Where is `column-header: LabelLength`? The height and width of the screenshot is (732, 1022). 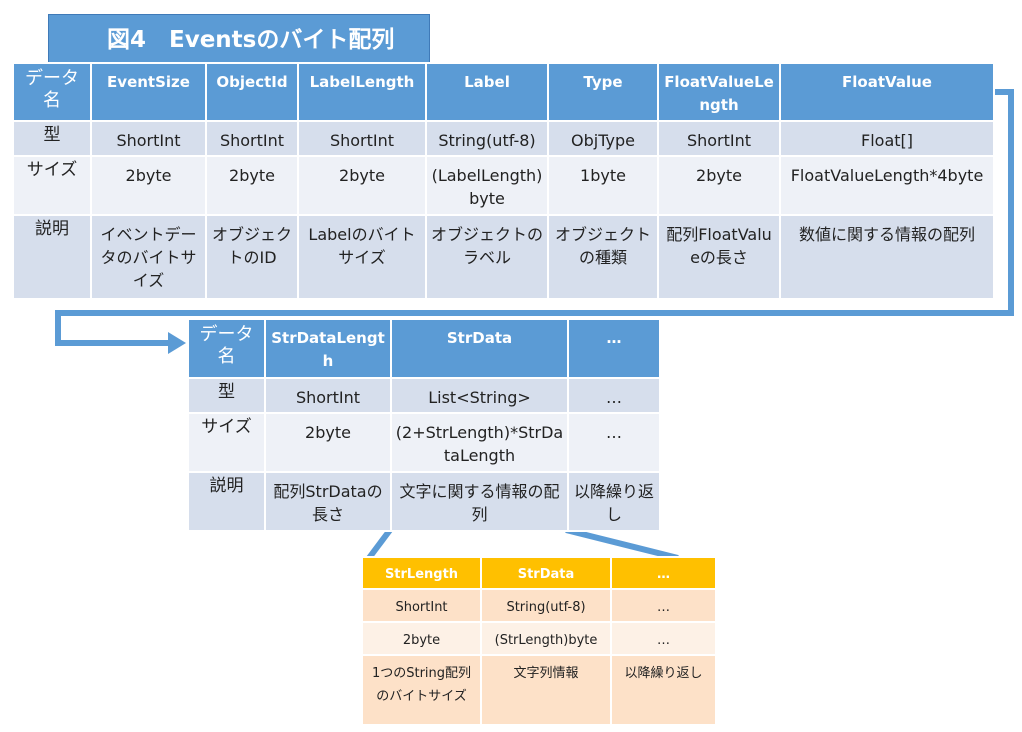
column-header: LabelLength is located at coordinates (362, 92).